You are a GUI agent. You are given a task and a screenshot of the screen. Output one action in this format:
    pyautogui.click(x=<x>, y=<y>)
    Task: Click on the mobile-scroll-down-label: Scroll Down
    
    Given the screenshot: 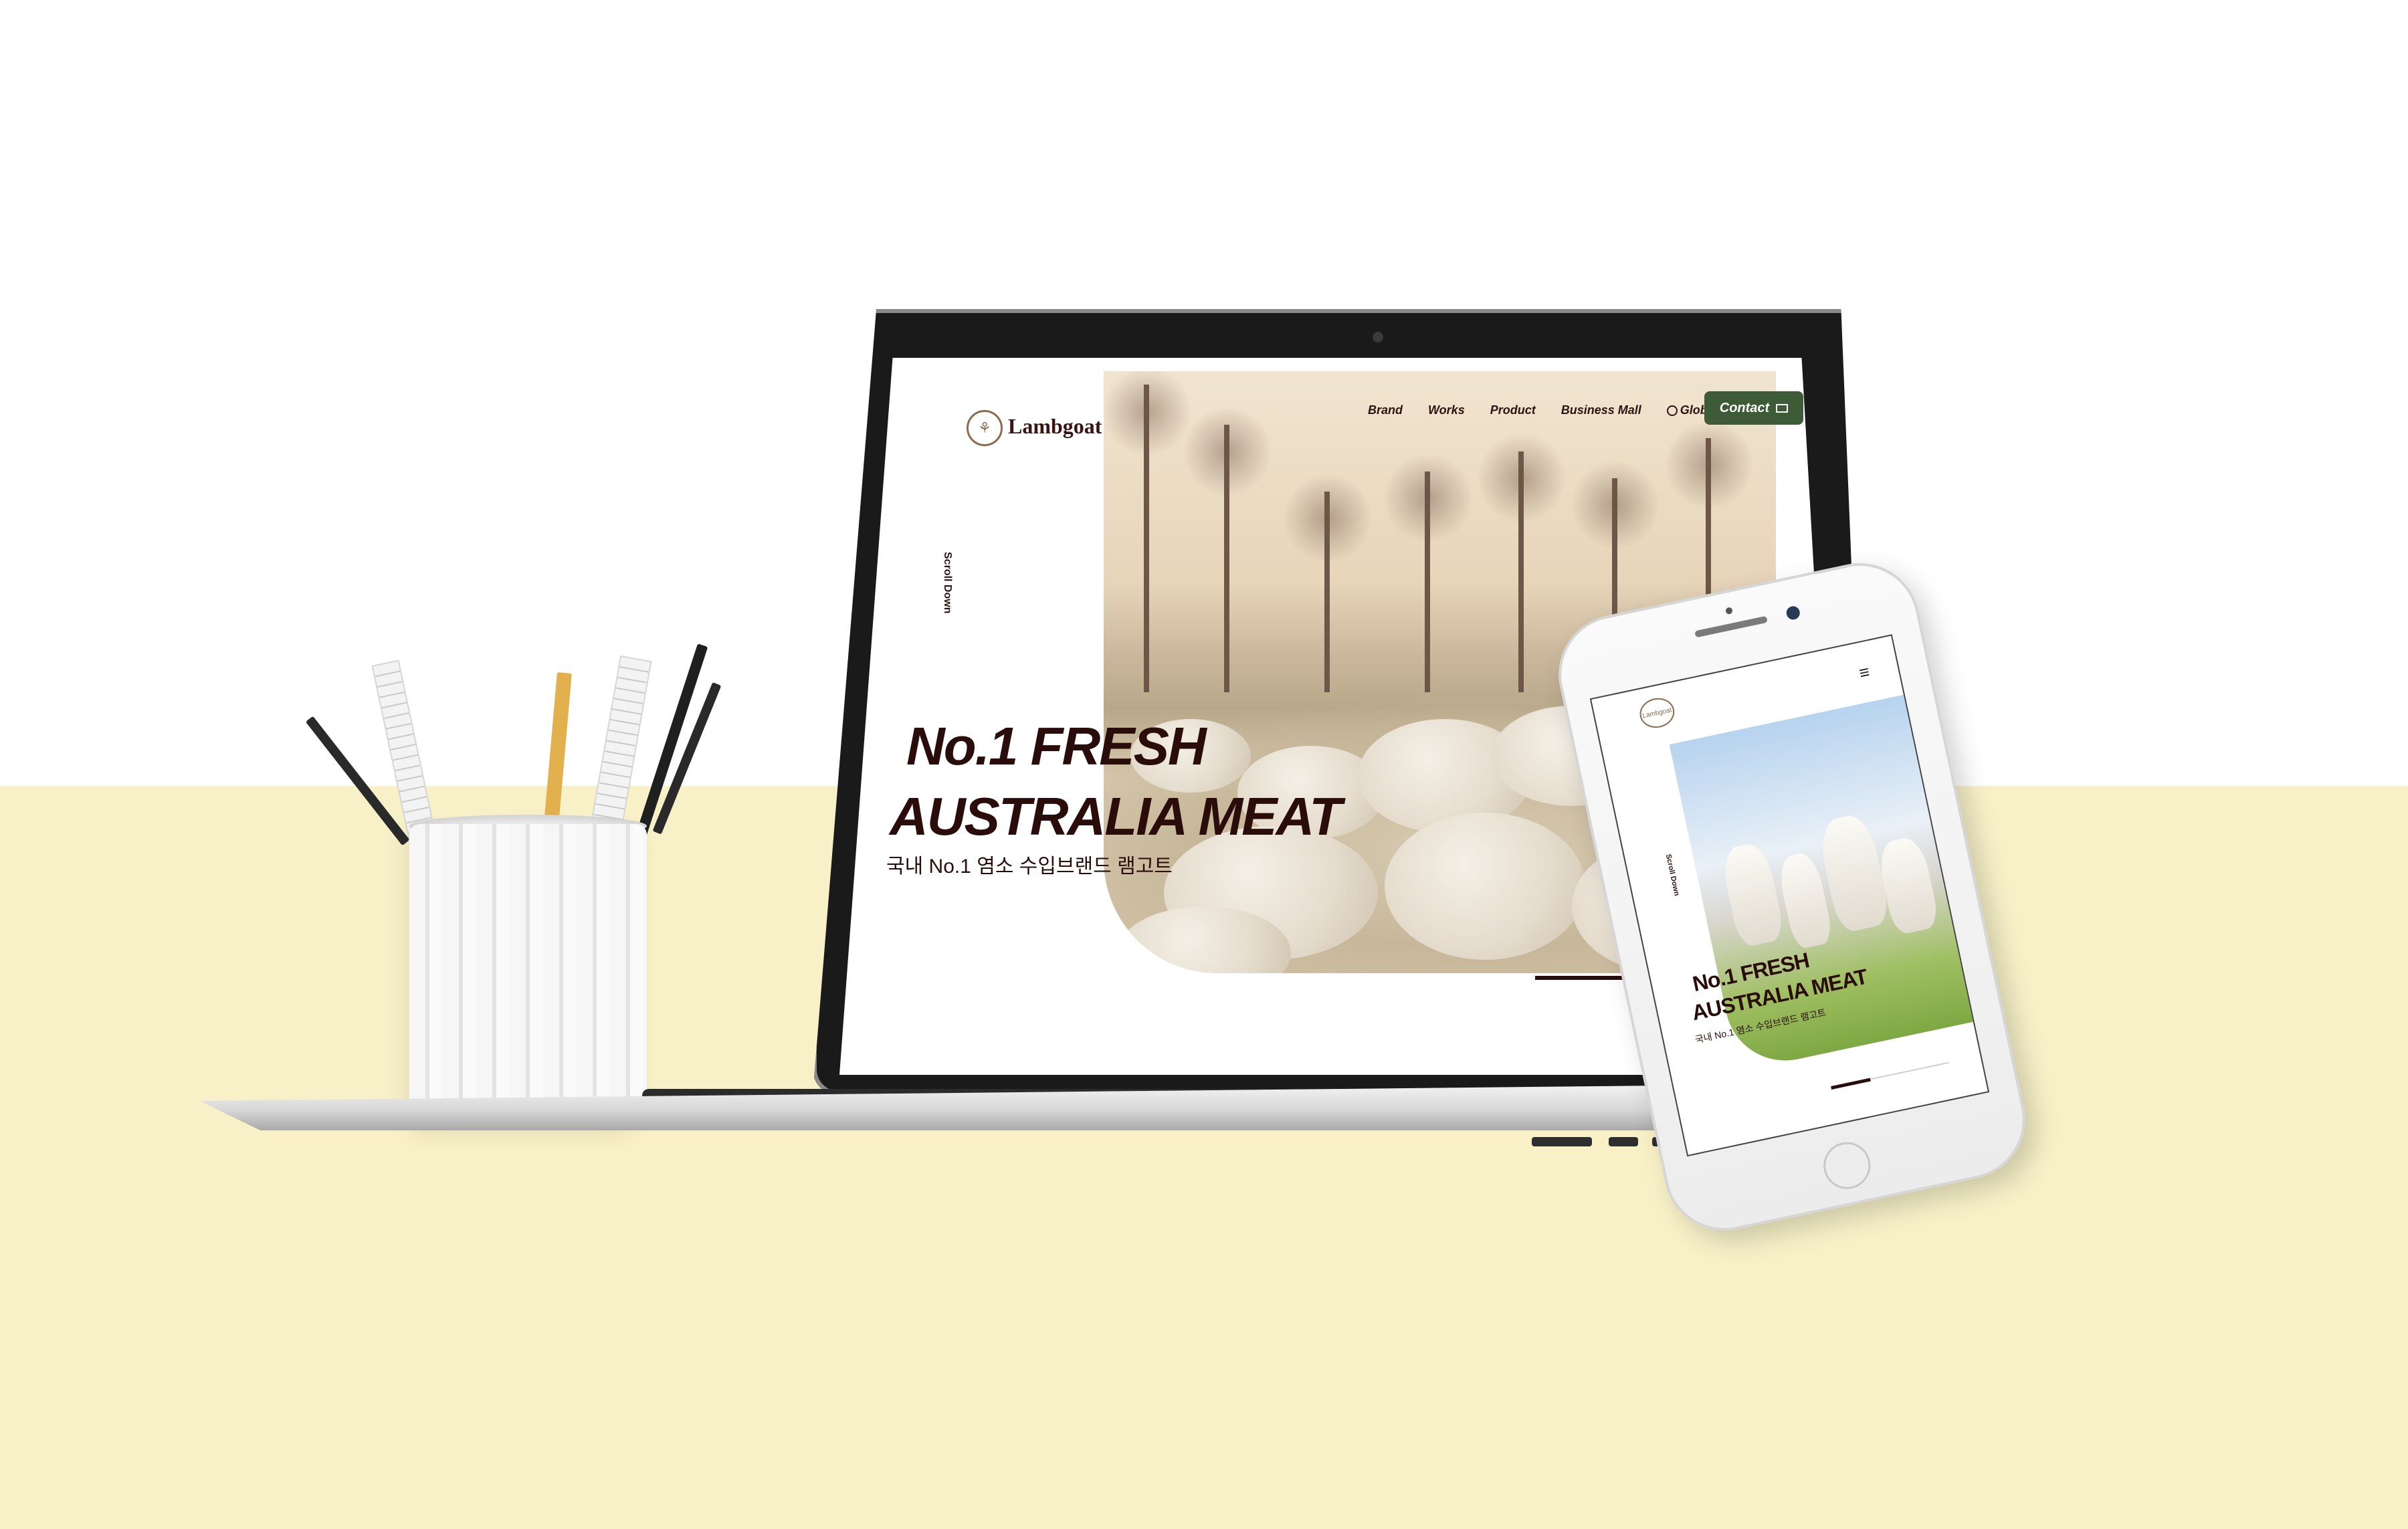 What is the action you would take?
    pyautogui.click(x=1672, y=875)
    